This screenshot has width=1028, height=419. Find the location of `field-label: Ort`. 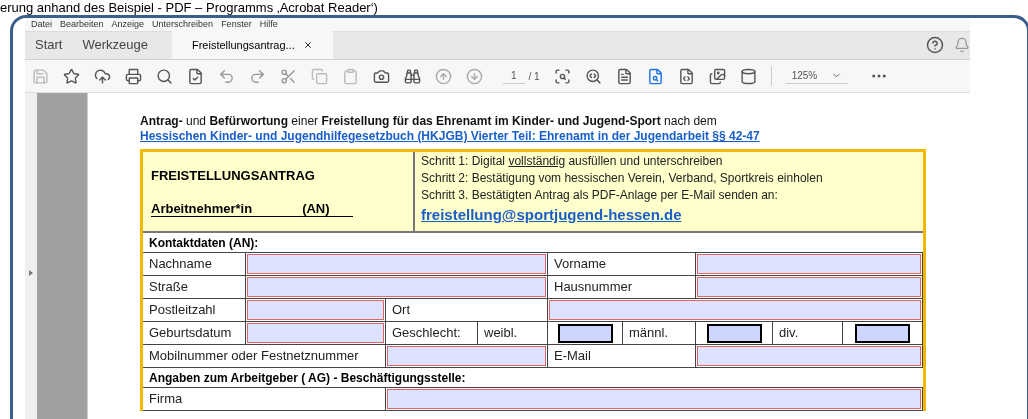

field-label: Ort is located at coordinates (401, 310).